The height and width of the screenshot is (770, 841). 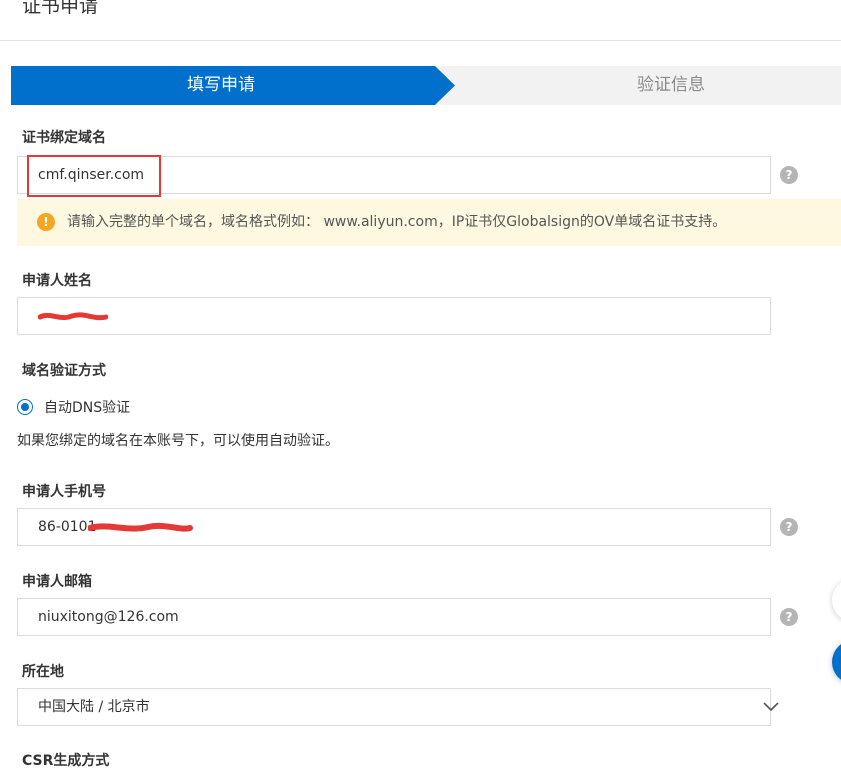 I want to click on location-label: 所在地, so click(x=43, y=672).